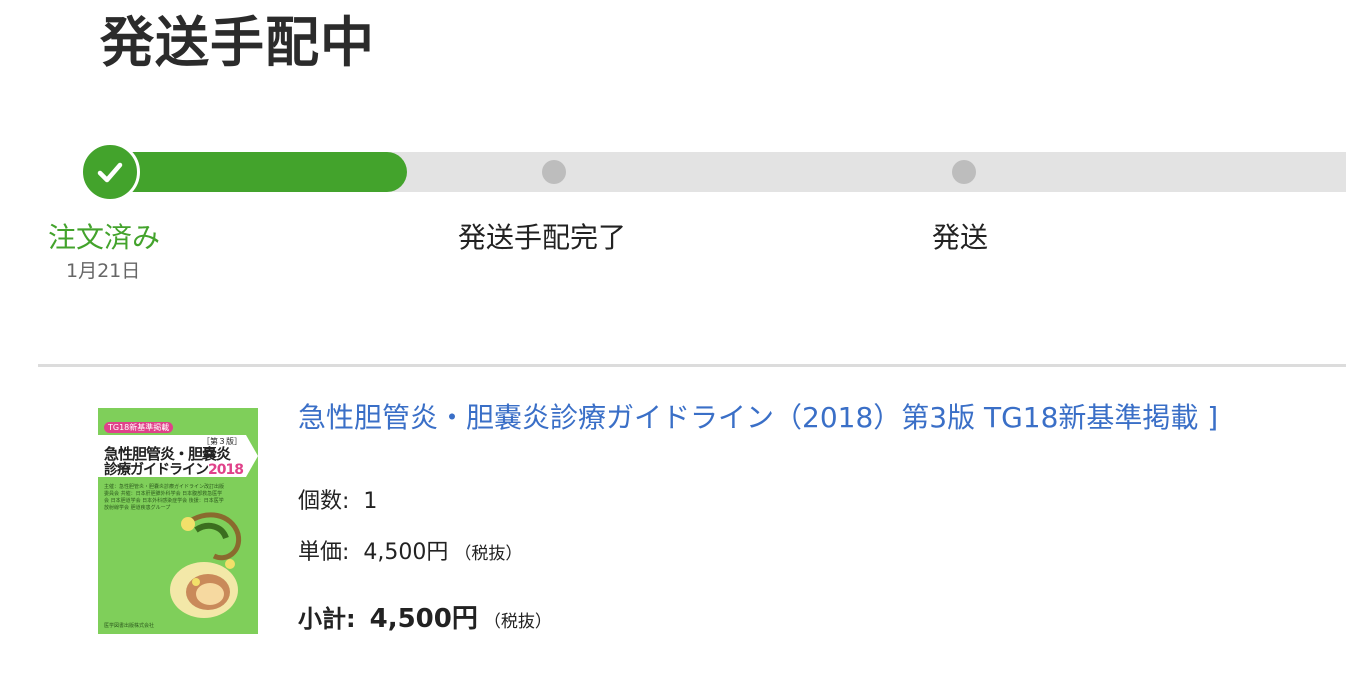  What do you see at coordinates (554, 172) in the screenshot?
I see `step-2-dot-icon` at bounding box center [554, 172].